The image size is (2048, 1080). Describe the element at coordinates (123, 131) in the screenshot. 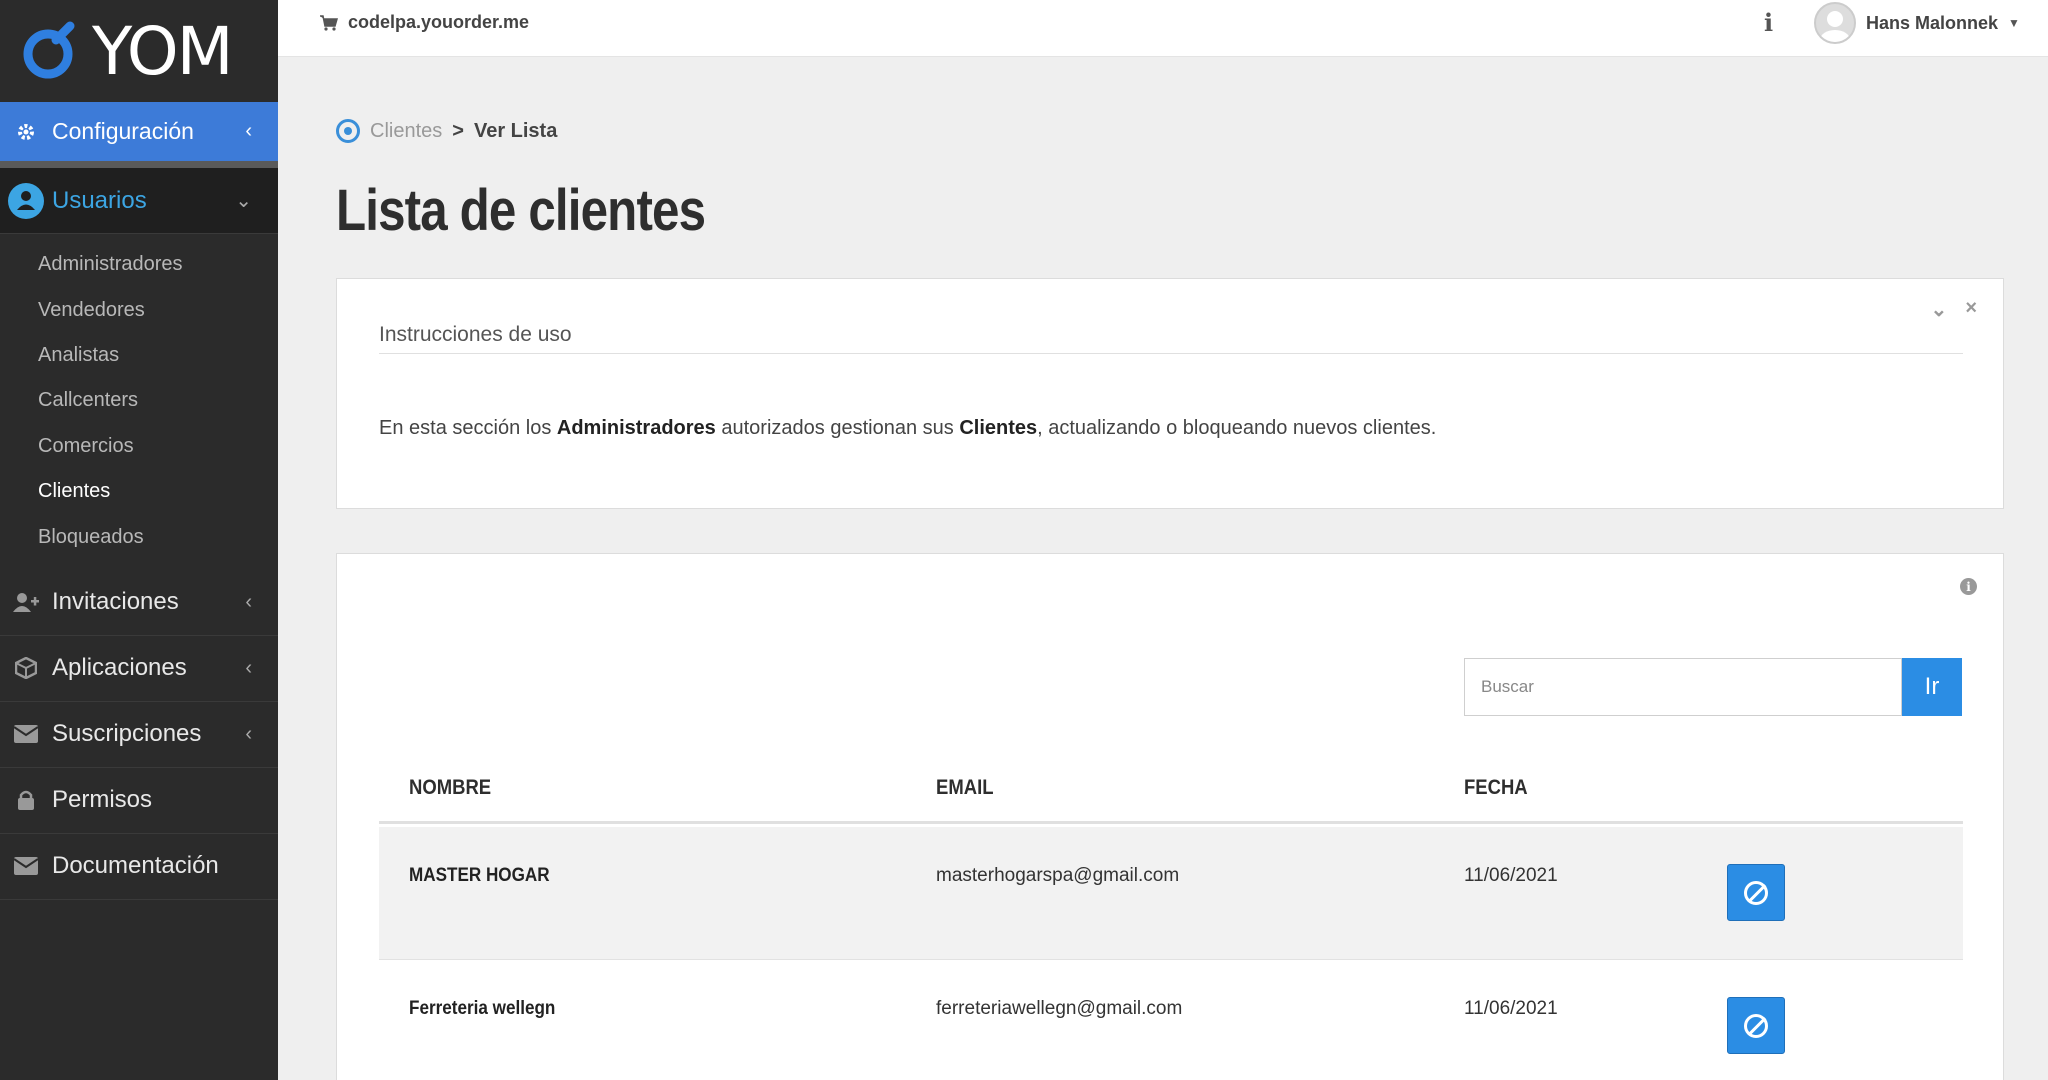

I see `sidebar-item-label: Configuración` at that location.